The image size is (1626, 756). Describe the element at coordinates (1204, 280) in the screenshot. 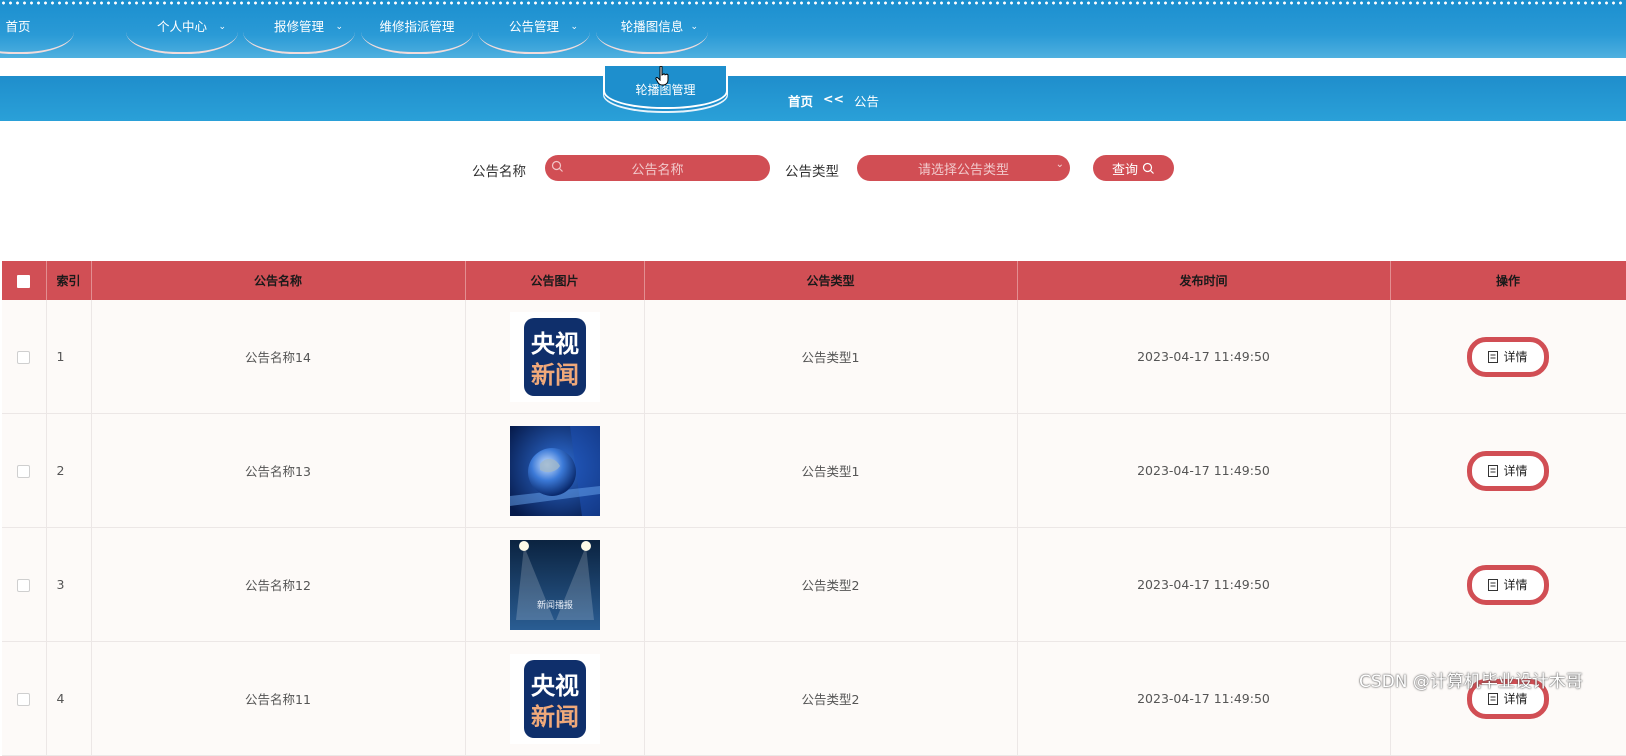

I see `column-header: 发布时间` at that location.